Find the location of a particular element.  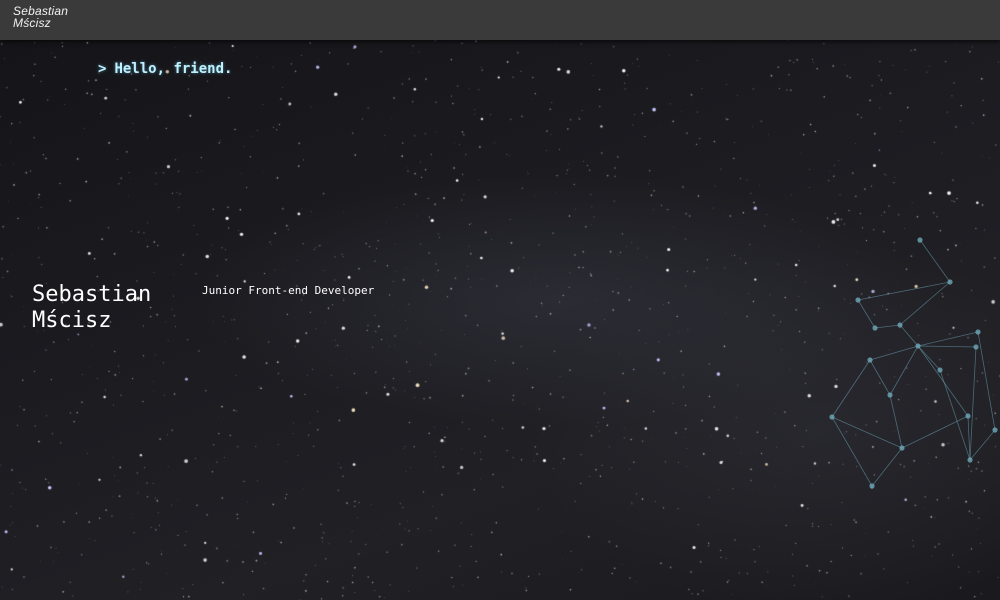

site-logo: Sebastian Mścisz is located at coordinates (58, 17).